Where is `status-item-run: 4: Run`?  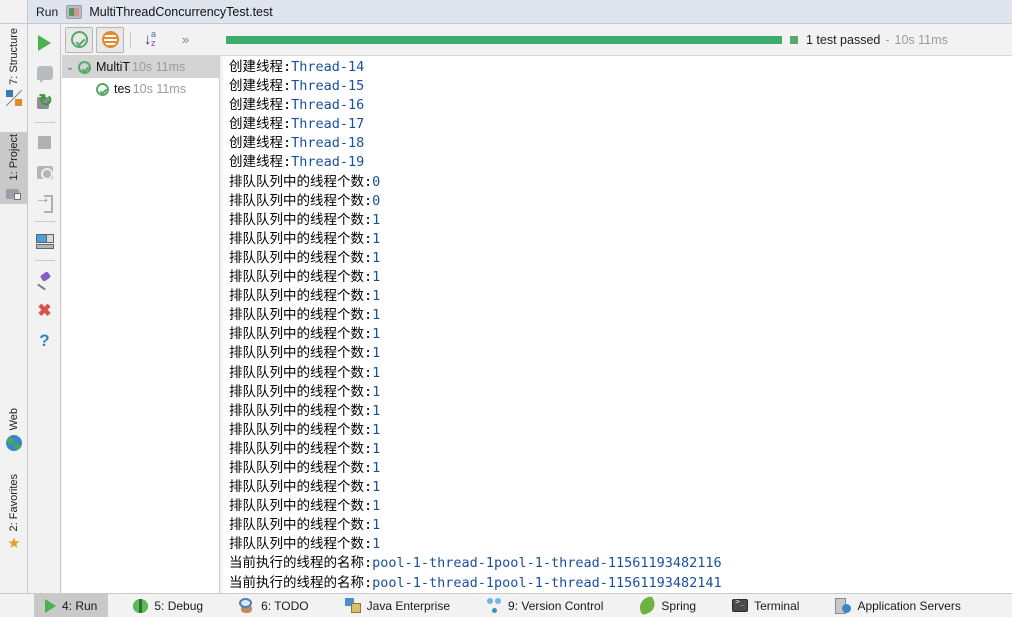 status-item-run: 4: Run is located at coordinates (71, 605).